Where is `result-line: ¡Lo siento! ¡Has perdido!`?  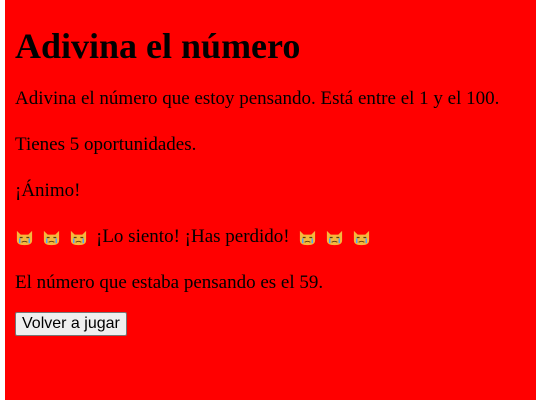
result-line: ¡Lo siento! ¡Has perdido! is located at coordinates (275, 237).